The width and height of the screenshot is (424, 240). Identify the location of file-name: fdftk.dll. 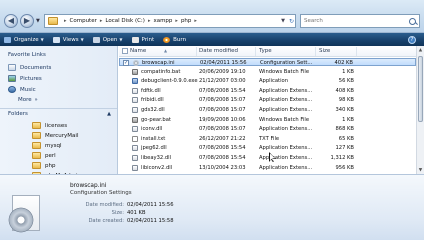
(151, 90).